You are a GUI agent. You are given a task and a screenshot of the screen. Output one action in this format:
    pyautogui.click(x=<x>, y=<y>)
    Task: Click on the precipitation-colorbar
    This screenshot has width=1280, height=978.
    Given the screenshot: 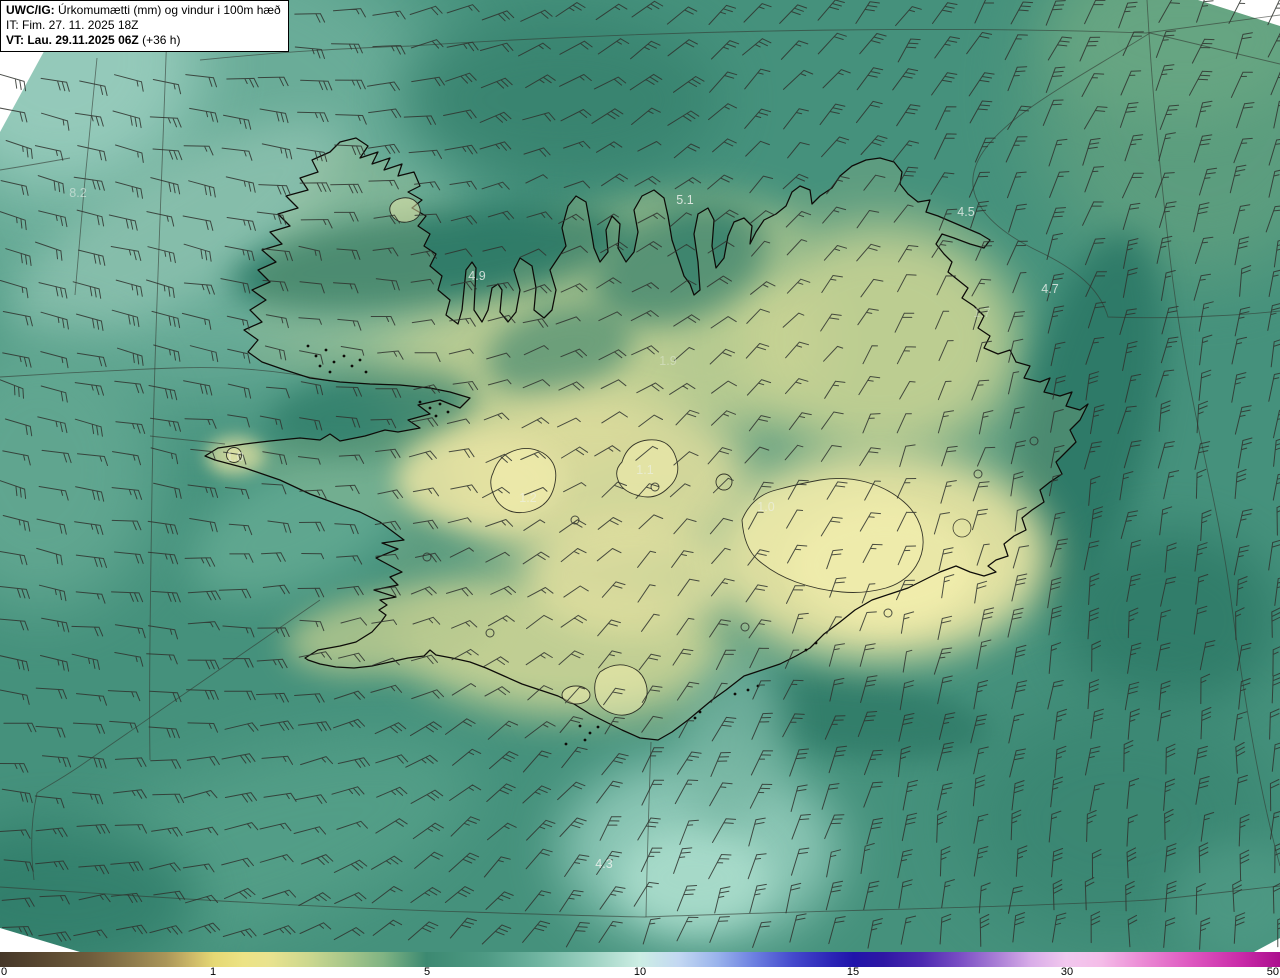 What is the action you would take?
    pyautogui.click(x=640, y=959)
    